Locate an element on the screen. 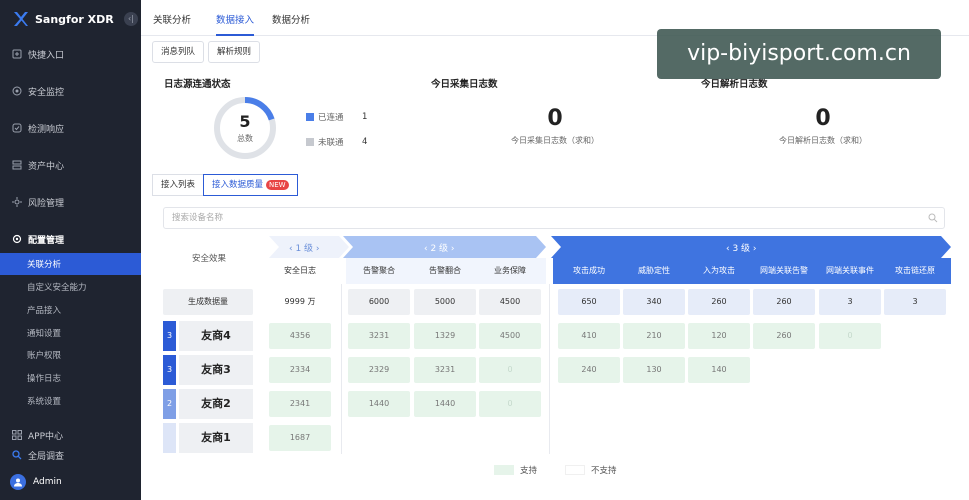  menu-item-global-search: 全局调查 is located at coordinates (70, 455).